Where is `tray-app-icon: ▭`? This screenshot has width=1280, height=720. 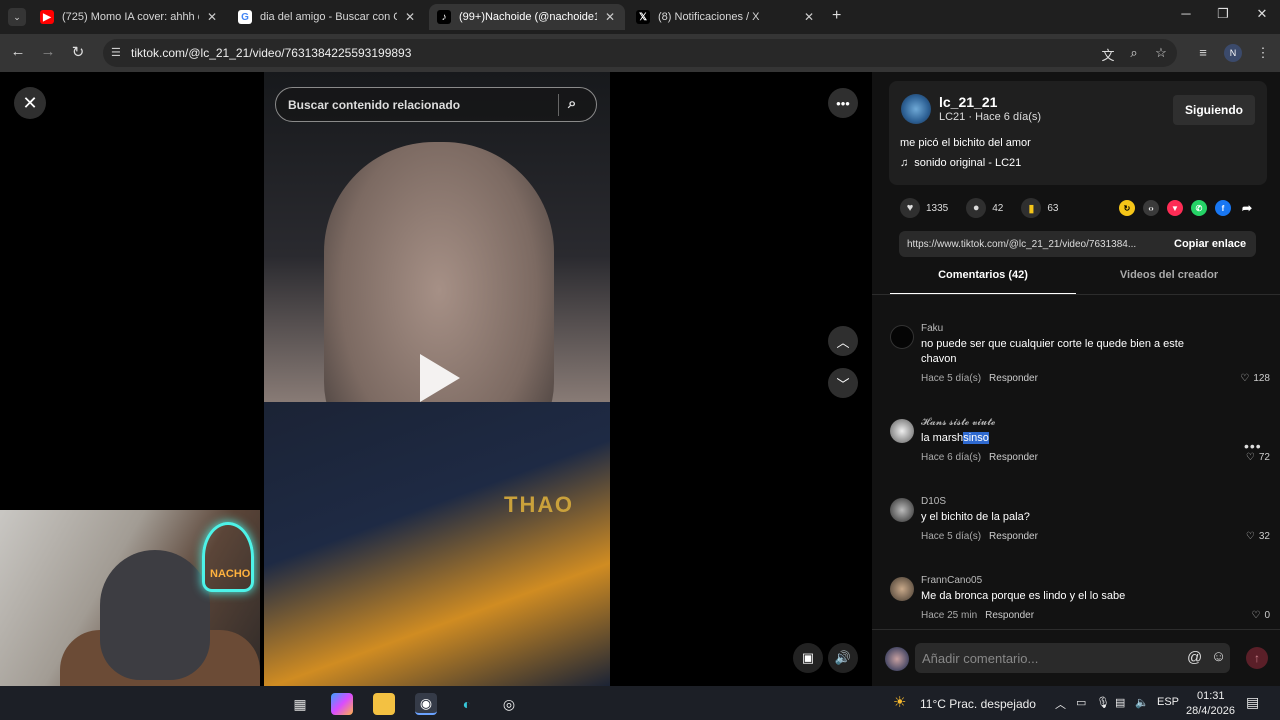
tray-app-icon: ▭ is located at coordinates (1081, 702).